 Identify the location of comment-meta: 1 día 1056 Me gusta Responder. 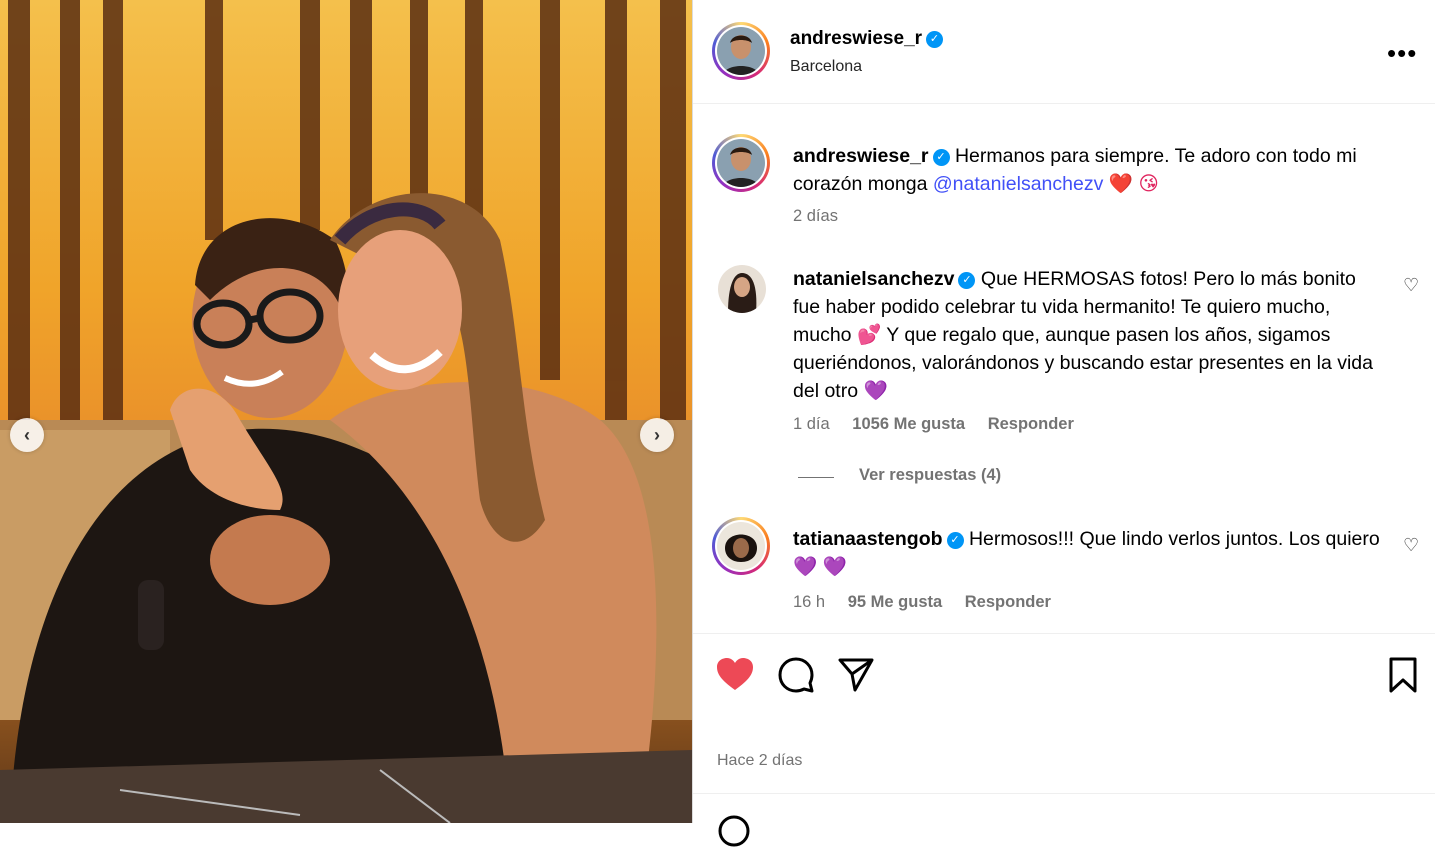
(933, 424).